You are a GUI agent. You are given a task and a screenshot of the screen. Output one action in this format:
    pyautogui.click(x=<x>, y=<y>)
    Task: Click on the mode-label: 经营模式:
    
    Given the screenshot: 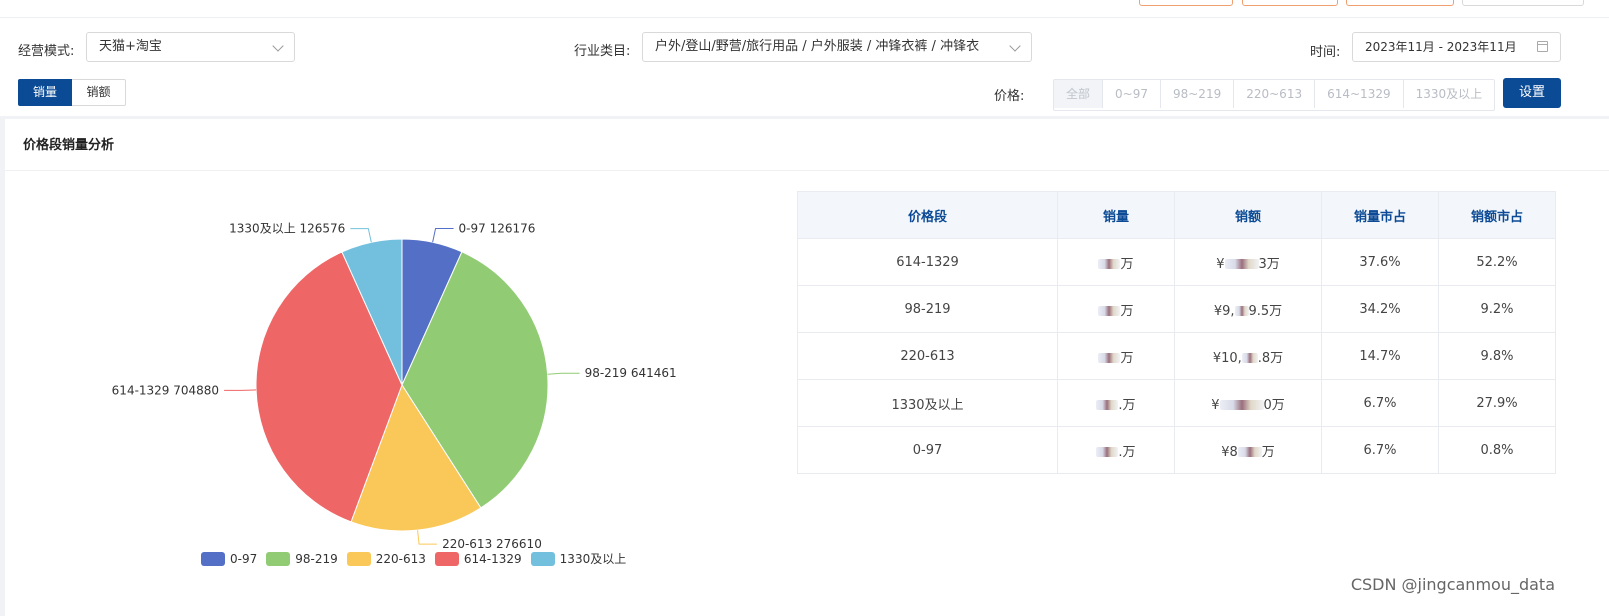 What is the action you would take?
    pyautogui.click(x=46, y=51)
    